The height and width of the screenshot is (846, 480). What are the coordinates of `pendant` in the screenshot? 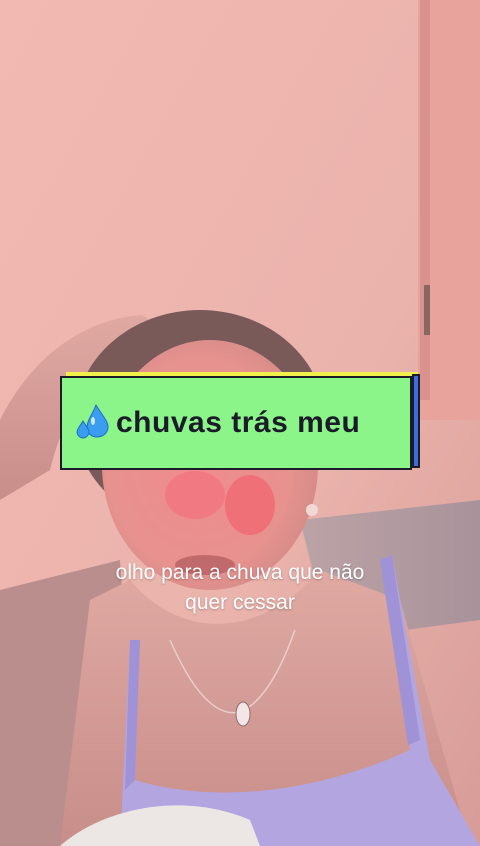 It's located at (243, 714).